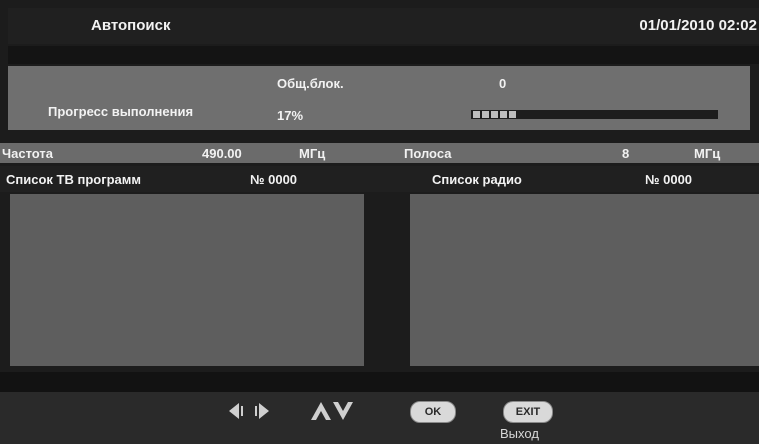 The width and height of the screenshot is (759, 444). What do you see at coordinates (433, 412) in the screenshot?
I see `ok-button: OK` at bounding box center [433, 412].